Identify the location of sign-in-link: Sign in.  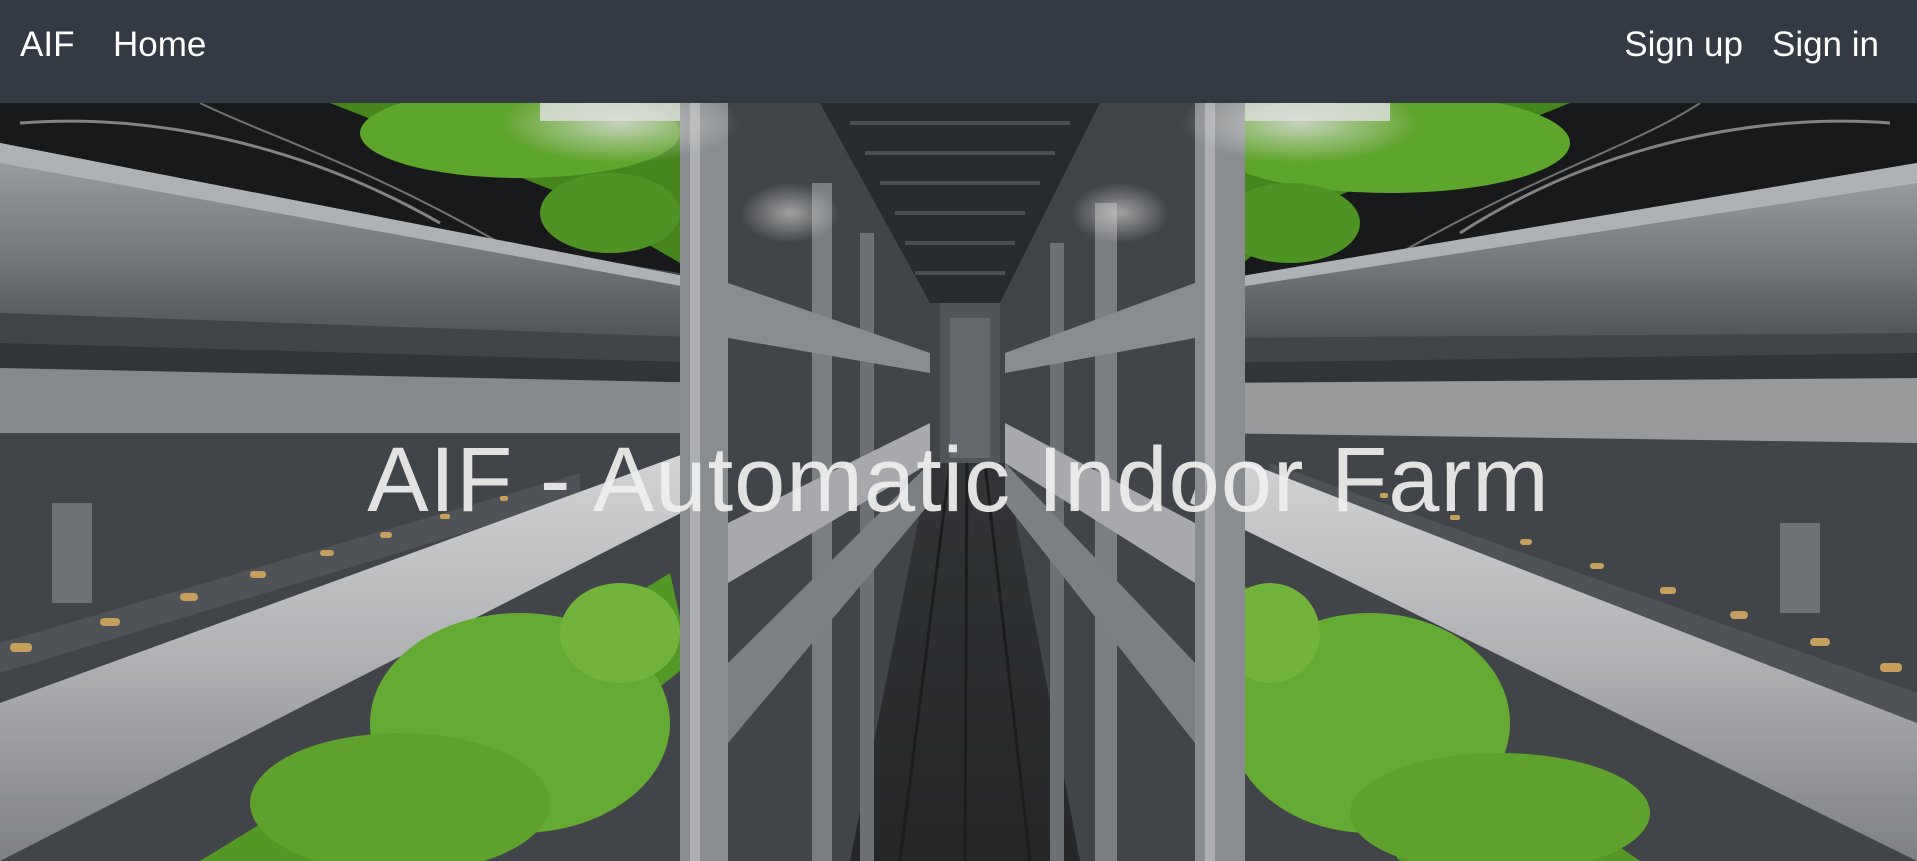
(1825, 45).